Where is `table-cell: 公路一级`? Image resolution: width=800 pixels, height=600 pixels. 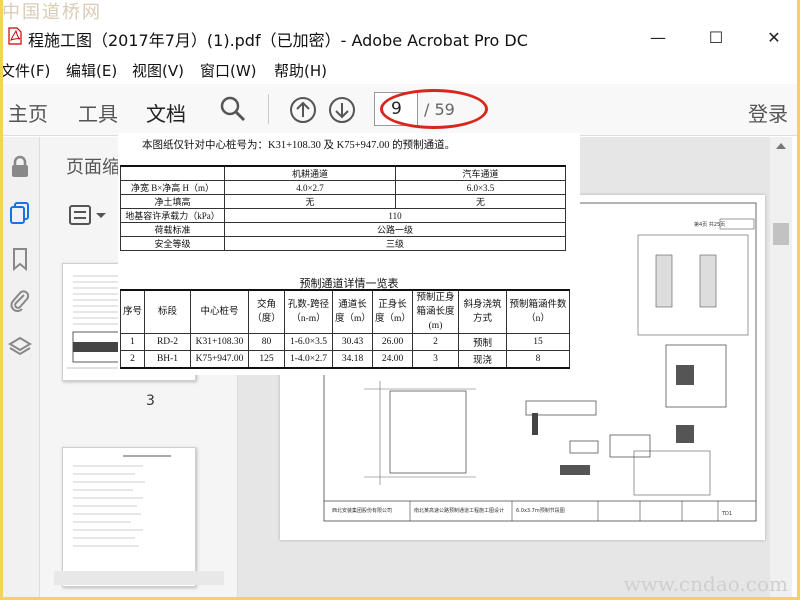 table-cell: 公路一级 is located at coordinates (395, 229).